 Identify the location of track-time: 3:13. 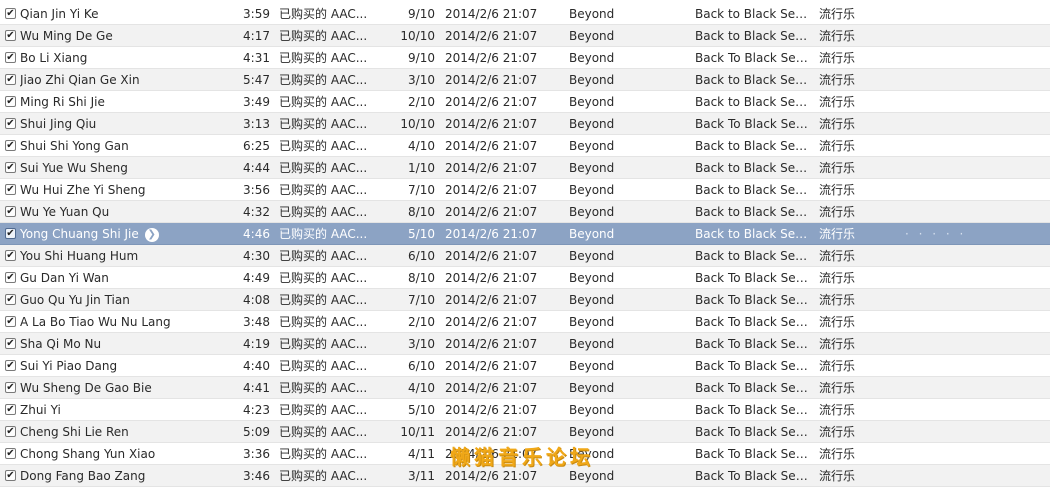
(250, 124).